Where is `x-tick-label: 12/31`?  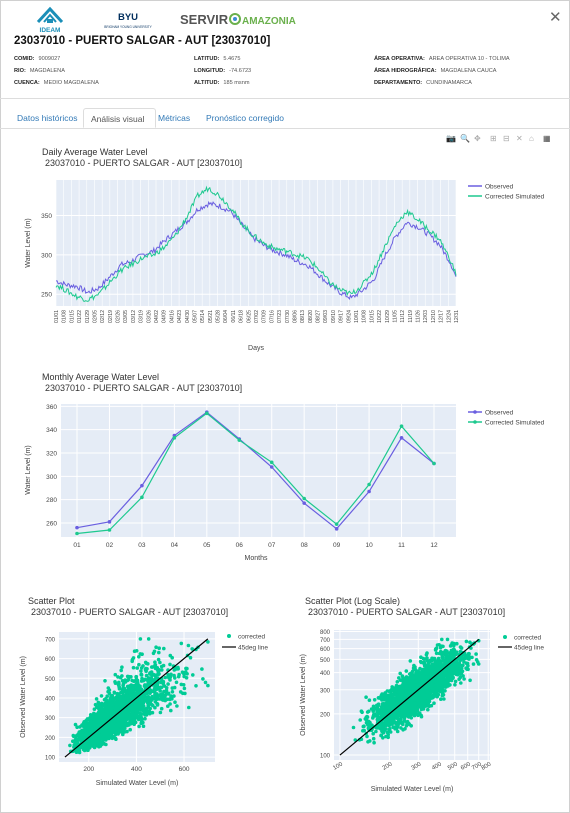 x-tick-label: 12/31 is located at coordinates (457, 316).